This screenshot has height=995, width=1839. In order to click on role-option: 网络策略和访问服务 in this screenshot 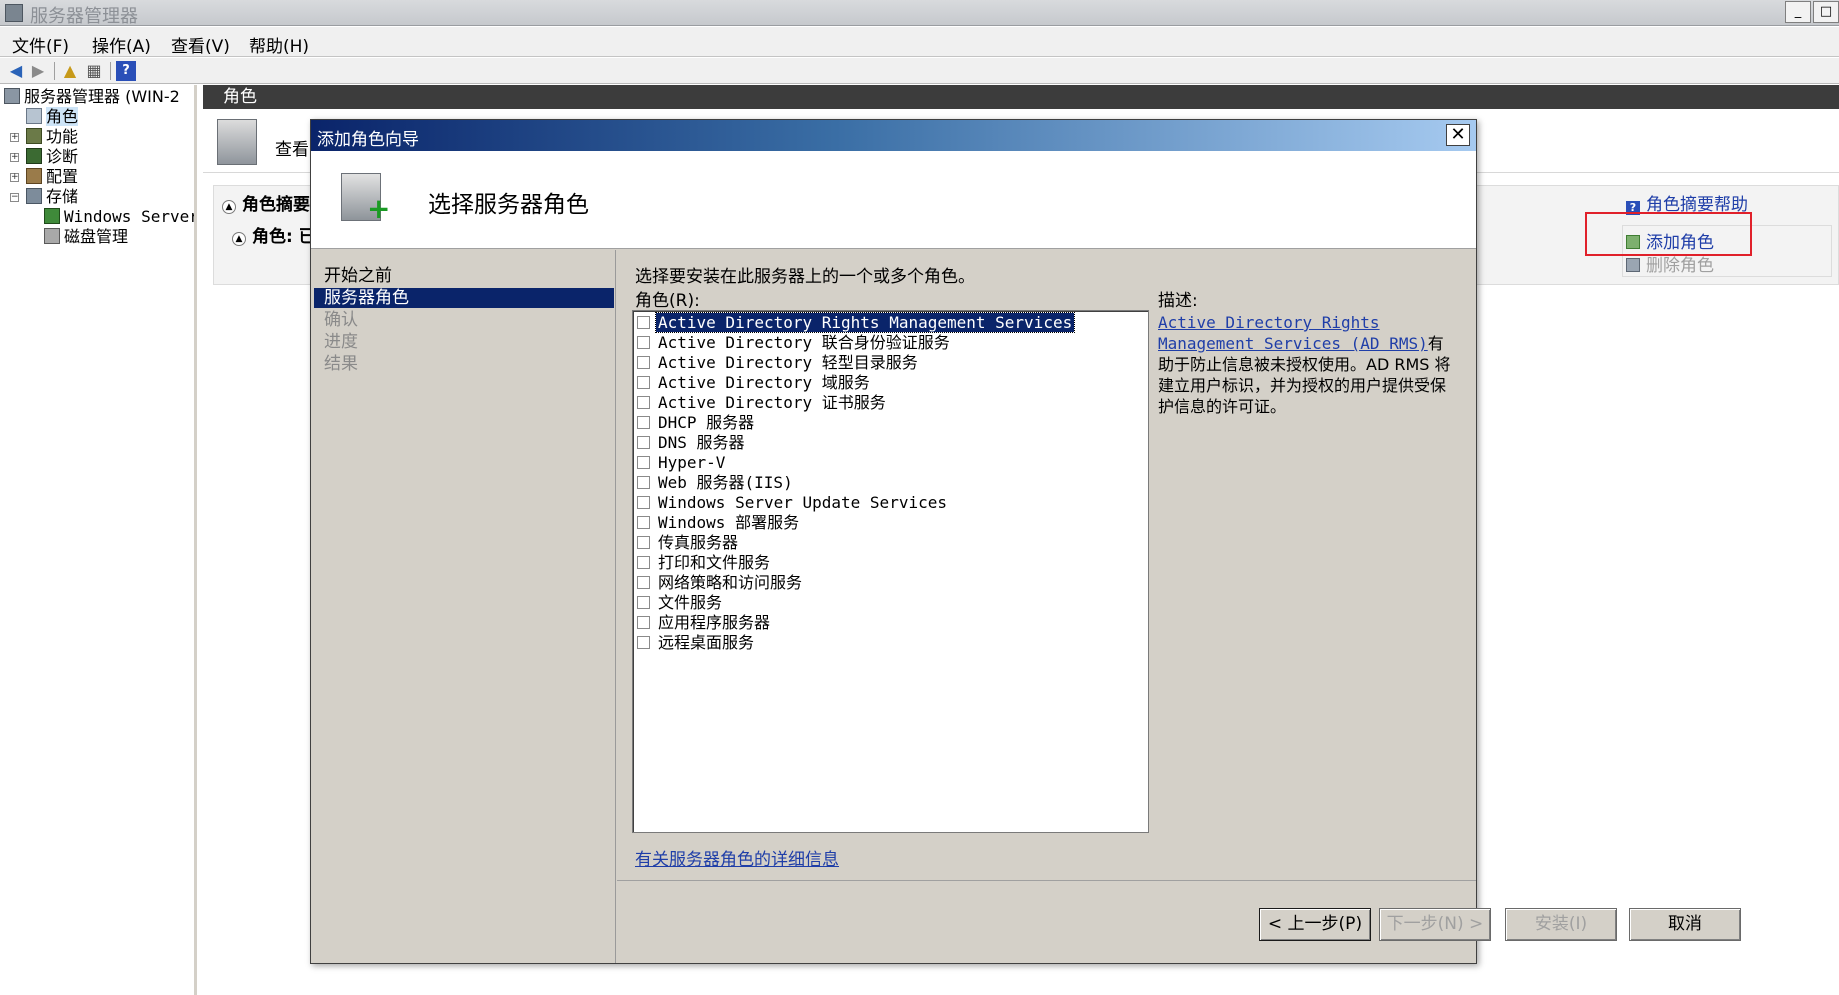, I will do `click(720, 583)`.